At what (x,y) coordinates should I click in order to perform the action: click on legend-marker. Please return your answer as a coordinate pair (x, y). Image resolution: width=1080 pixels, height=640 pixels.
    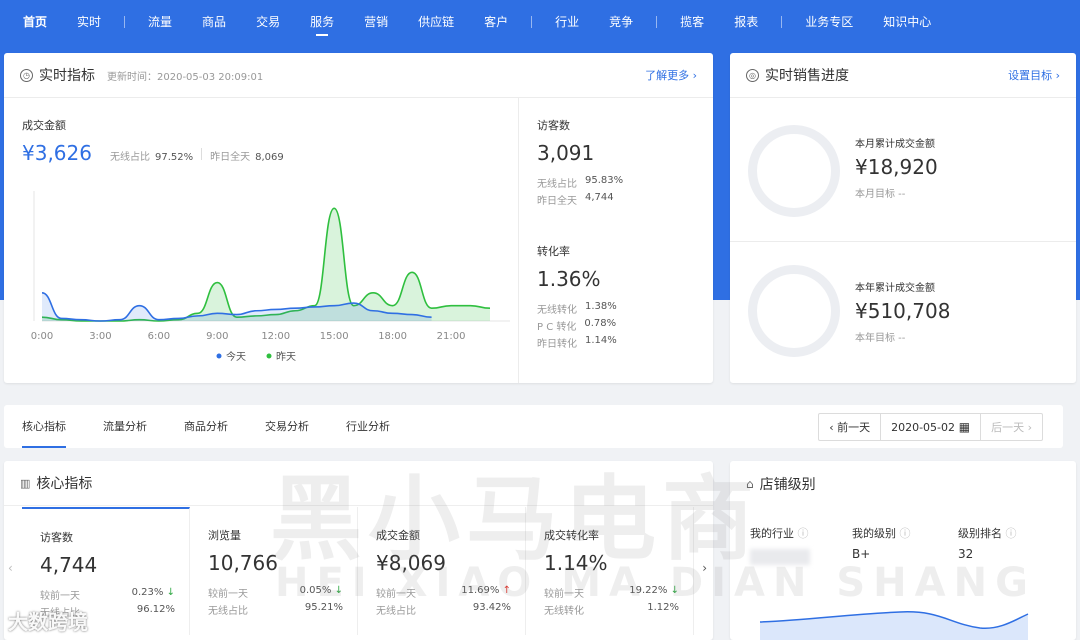
    Looking at the image, I should click on (269, 356).